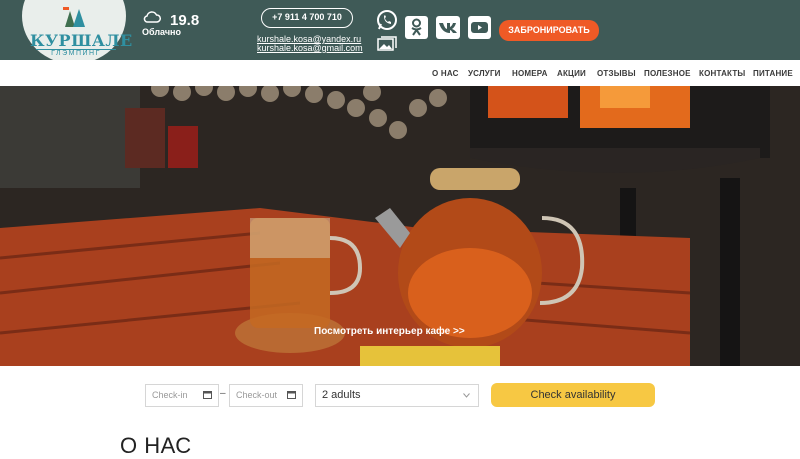  Describe the element at coordinates (484, 73) in the screenshot. I see `nav-item-services: УСЛУГИ` at that location.